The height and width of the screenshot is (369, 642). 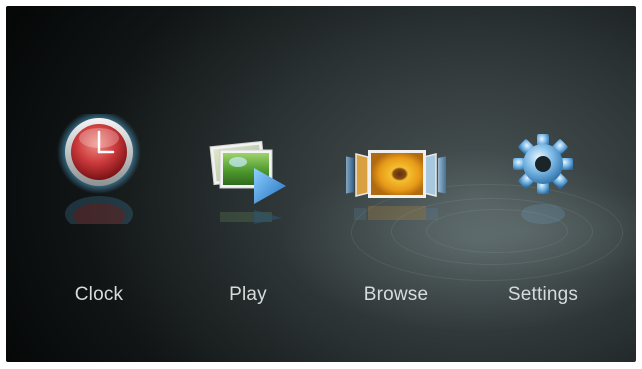 I want to click on gear-icon, so click(x=543, y=179).